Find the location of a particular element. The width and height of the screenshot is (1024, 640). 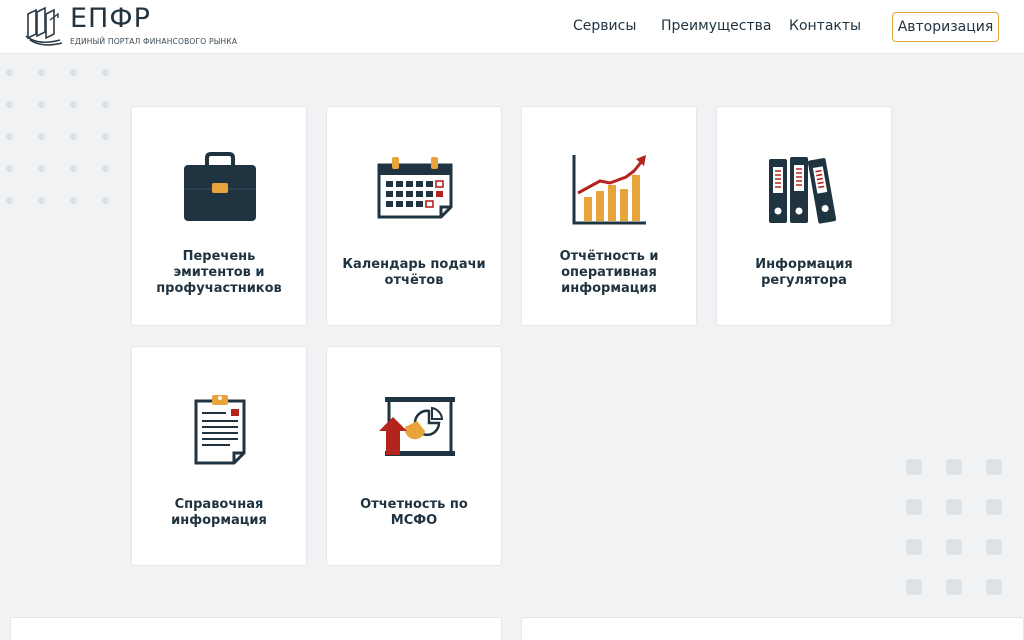

card-ifrs-reporting: Отчетность по МСФО is located at coordinates (414, 456).